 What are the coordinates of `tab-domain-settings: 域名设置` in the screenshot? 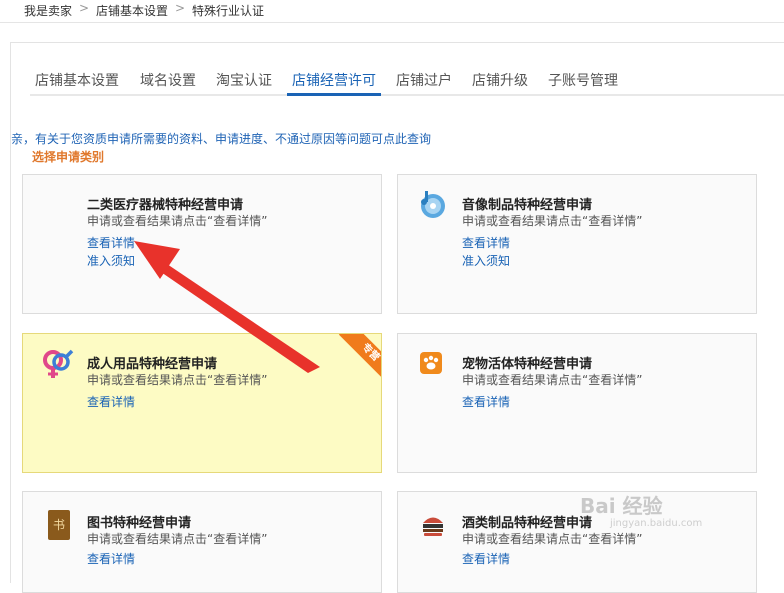 It's located at (168, 80).